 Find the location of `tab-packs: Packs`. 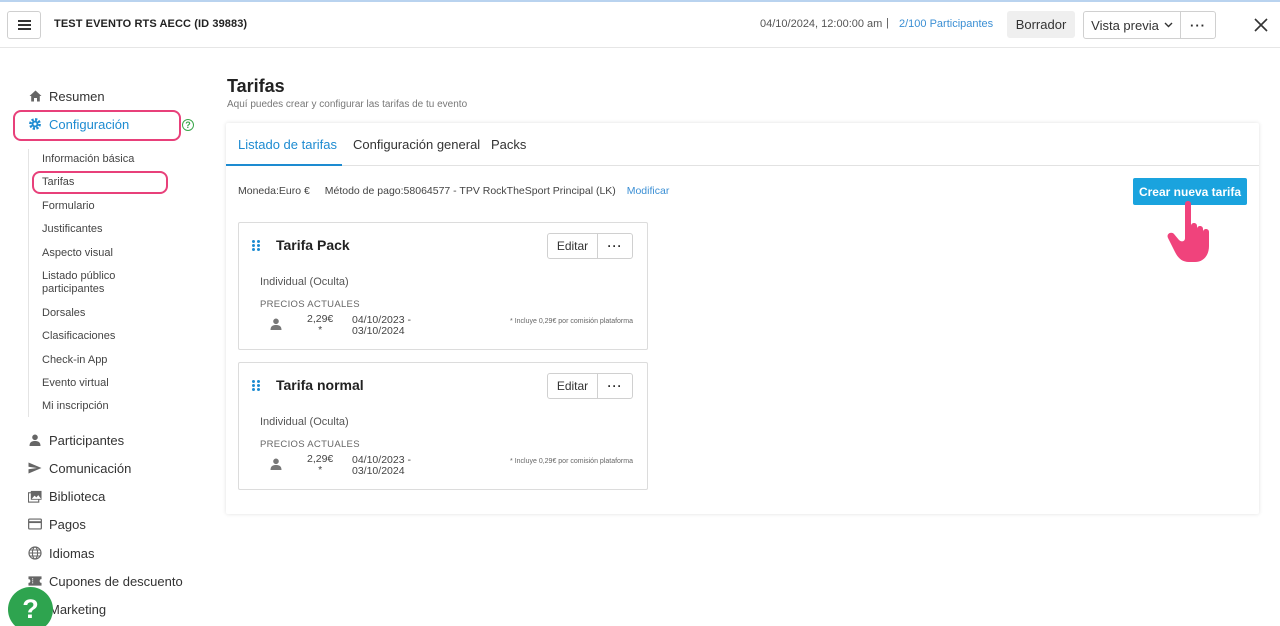

tab-packs: Packs is located at coordinates (508, 144).